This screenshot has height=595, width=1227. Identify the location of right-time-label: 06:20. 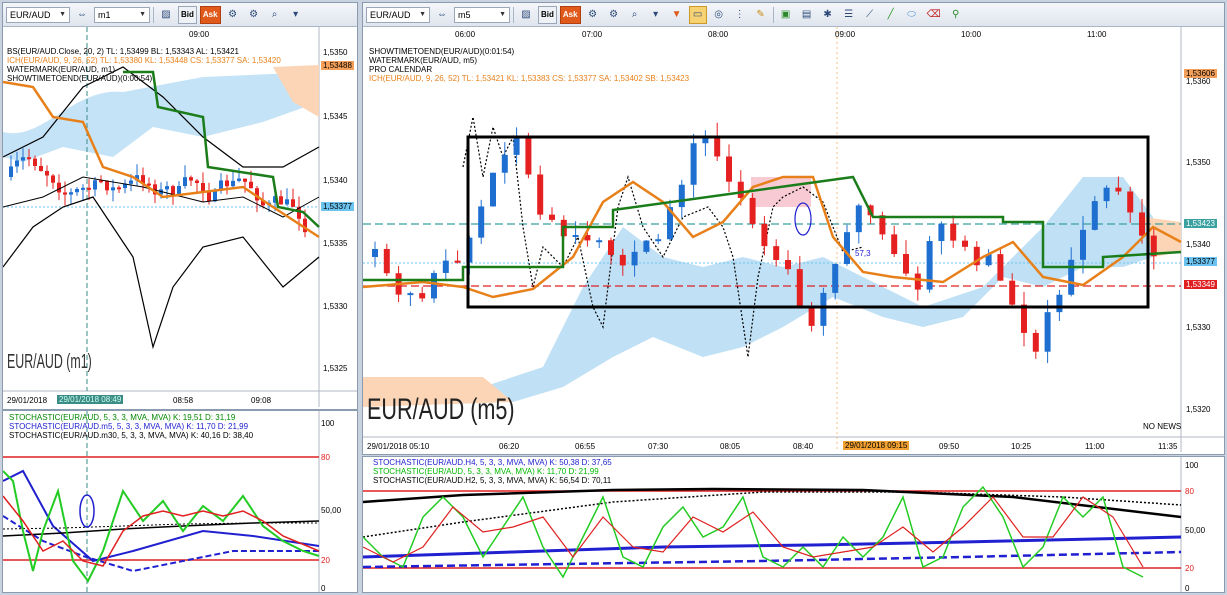
(509, 446).